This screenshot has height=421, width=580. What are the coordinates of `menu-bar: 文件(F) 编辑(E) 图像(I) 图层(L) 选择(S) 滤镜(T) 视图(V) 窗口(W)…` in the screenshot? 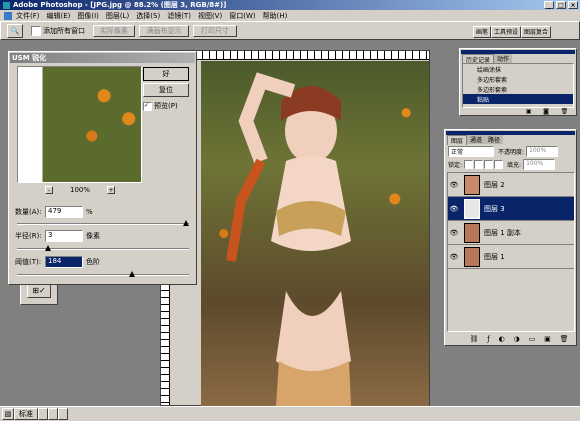 It's located at (290, 15).